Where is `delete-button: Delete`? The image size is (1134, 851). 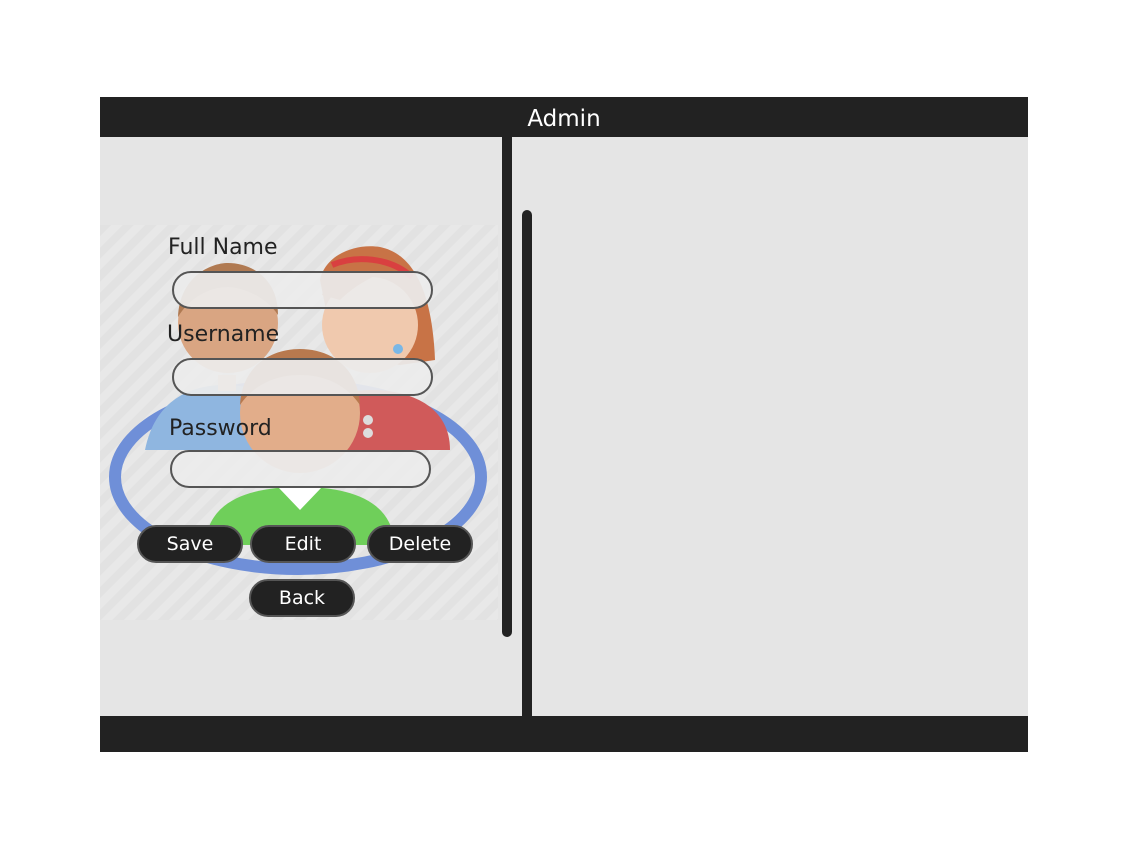
delete-button: Delete is located at coordinates (420, 544).